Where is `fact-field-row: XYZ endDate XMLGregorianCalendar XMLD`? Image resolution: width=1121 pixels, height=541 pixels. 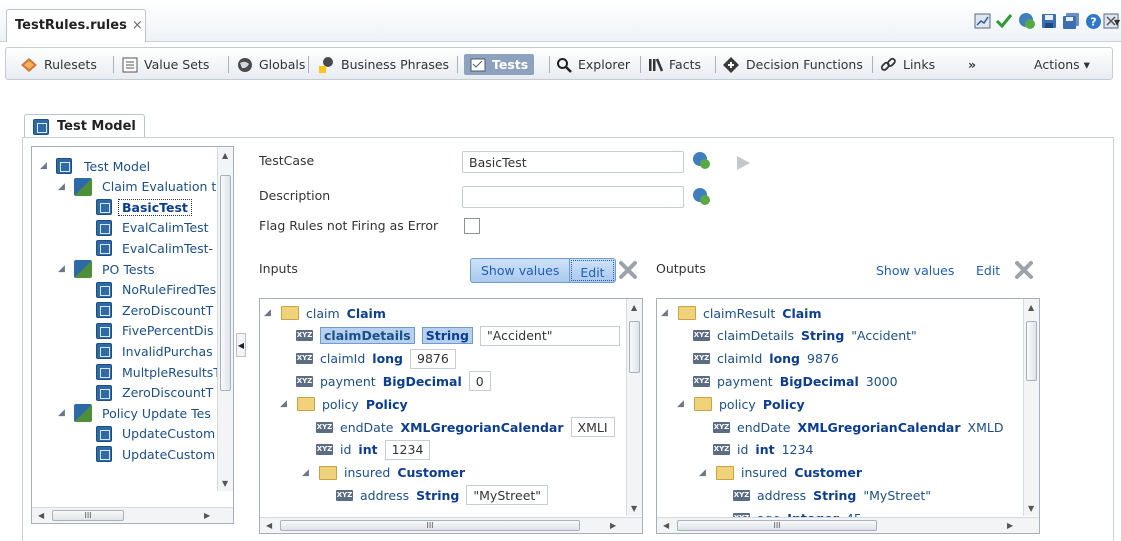 fact-field-row: XYZ endDate XMLGregorianCalendar XMLD is located at coordinates (858, 427).